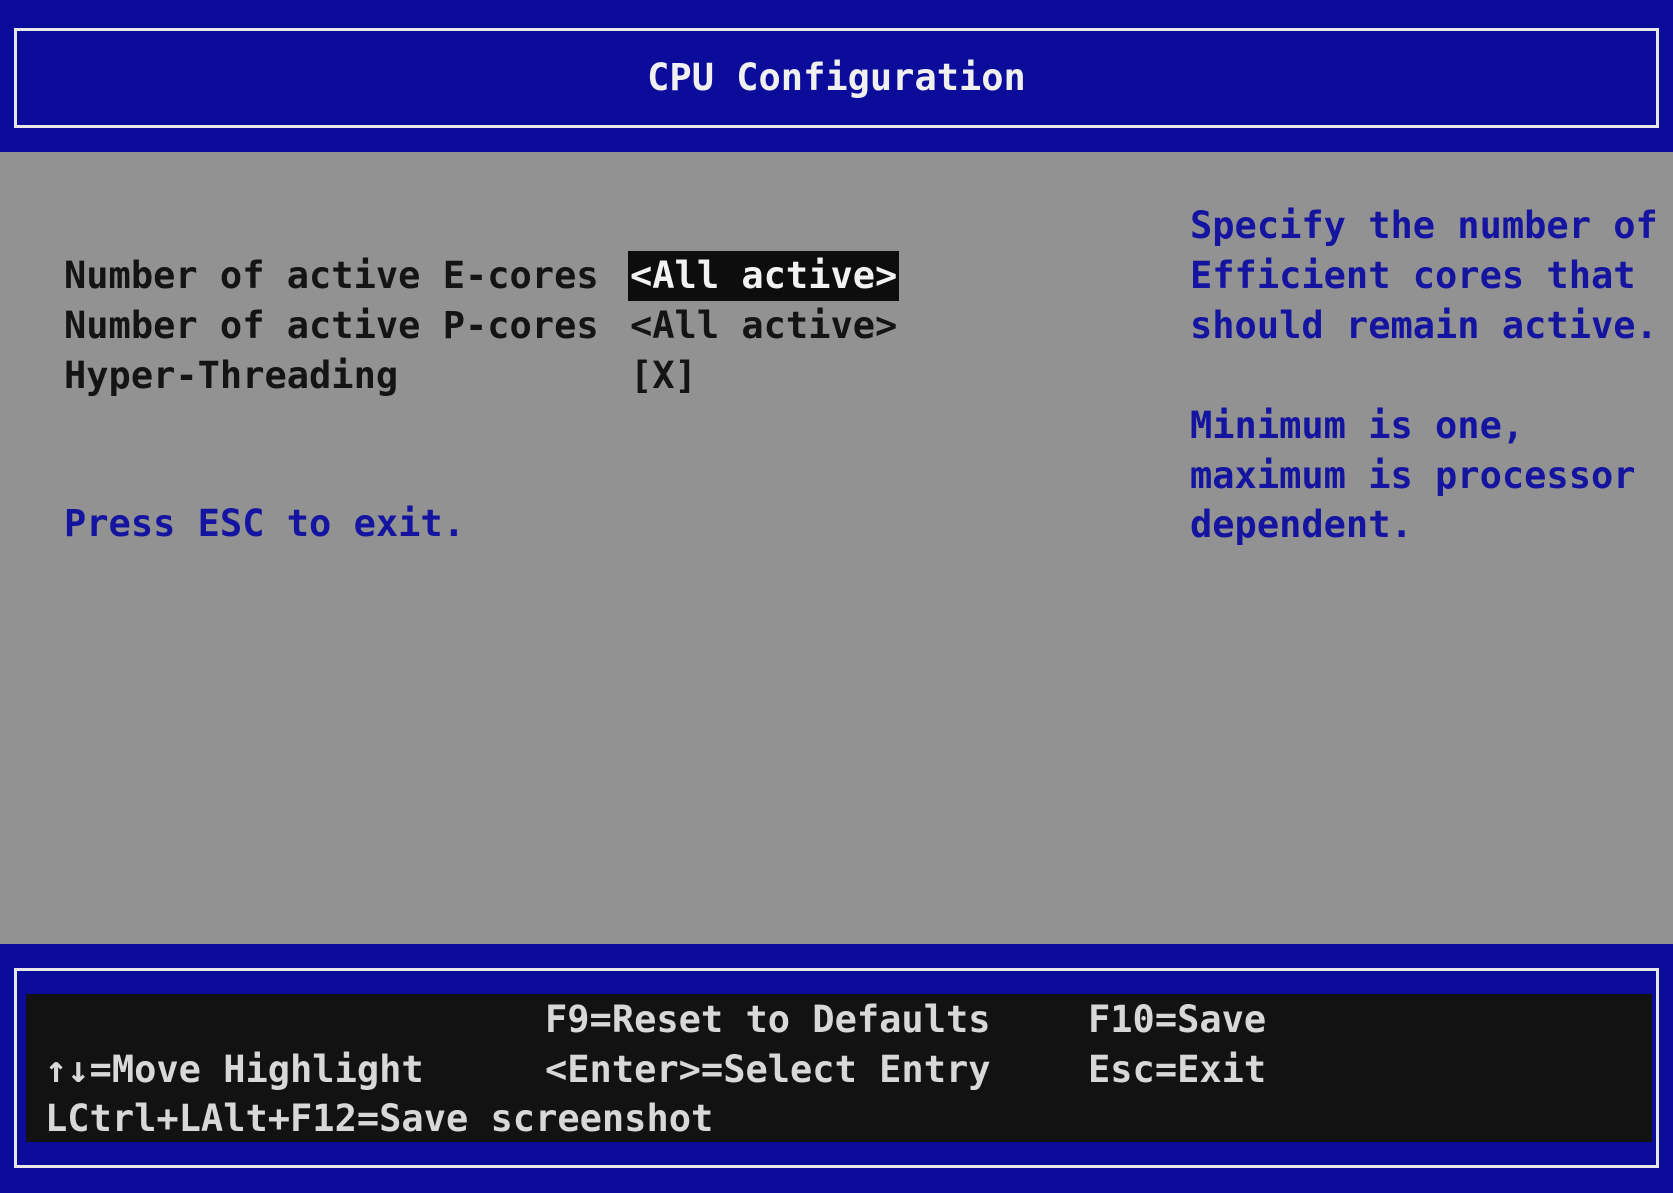 Image resolution: width=1673 pixels, height=1193 pixels. Describe the element at coordinates (763, 326) in the screenshot. I see `setting-value-p-cores: <All active>` at that location.